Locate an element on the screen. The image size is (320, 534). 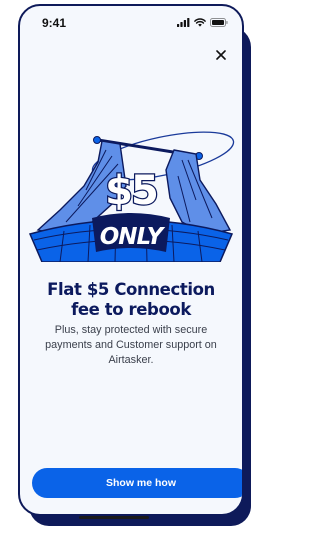
sign-price-text: $5 is located at coordinates (131, 191).